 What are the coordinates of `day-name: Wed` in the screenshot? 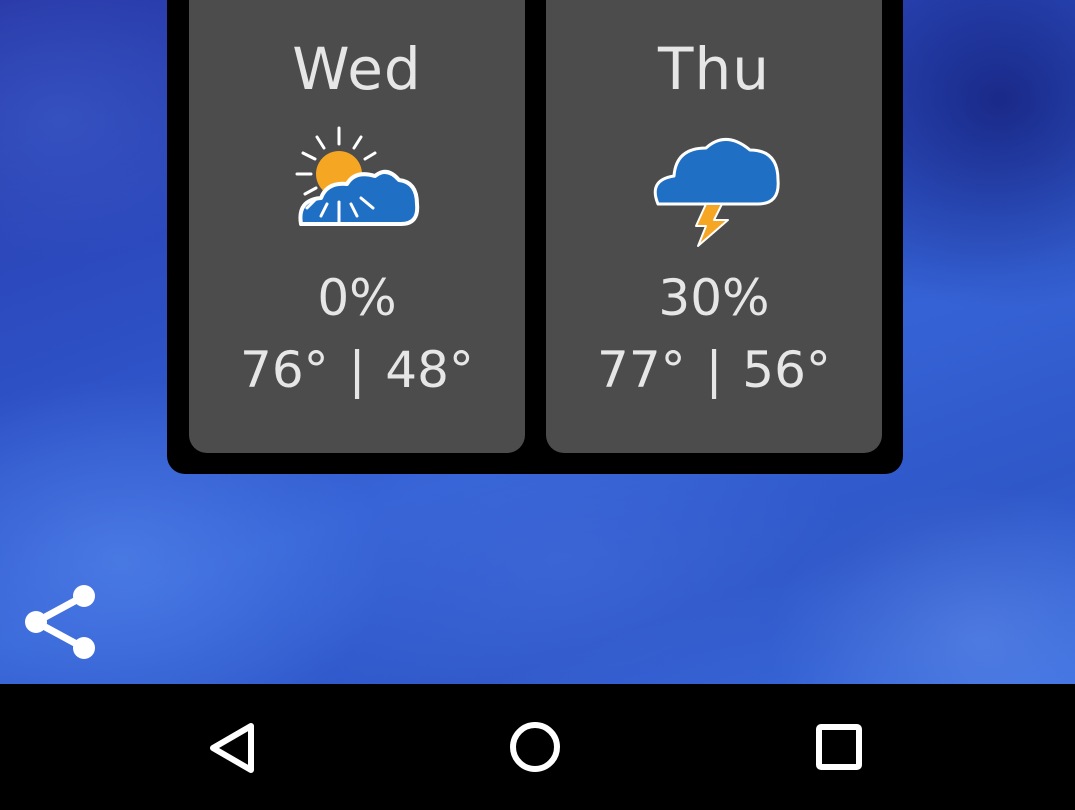 It's located at (357, 69).